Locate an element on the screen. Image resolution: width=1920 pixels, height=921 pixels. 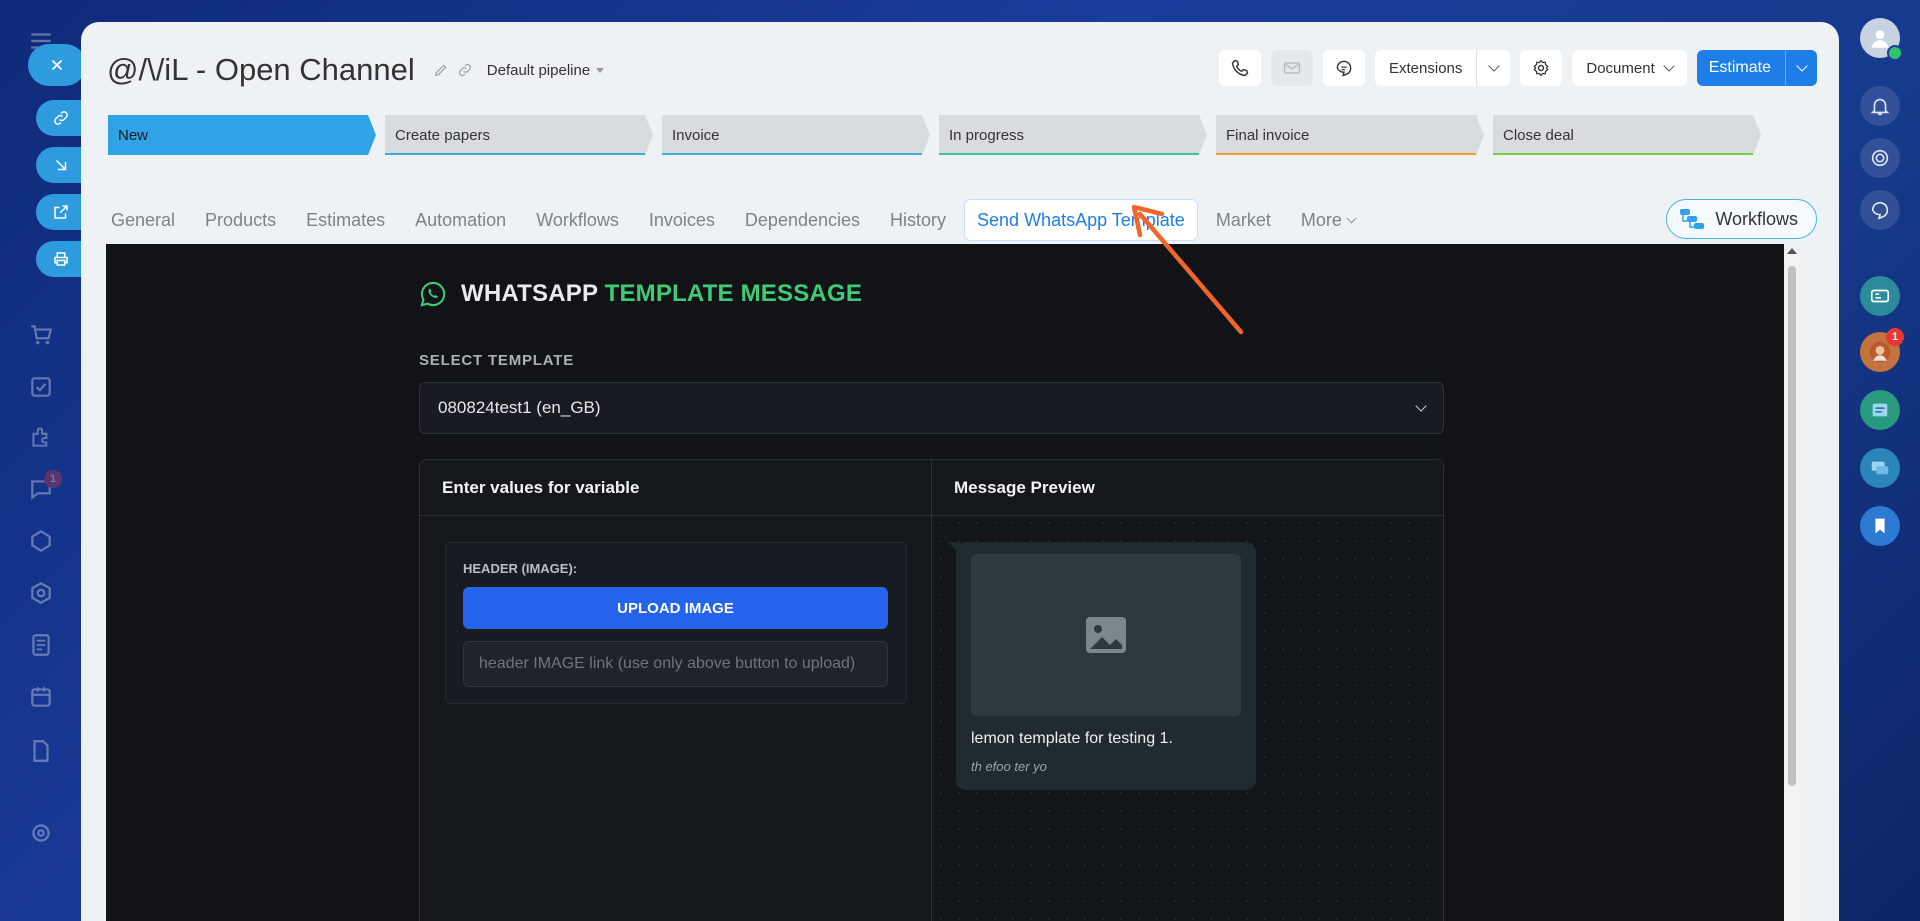
user-avatar is located at coordinates (1881, 39).